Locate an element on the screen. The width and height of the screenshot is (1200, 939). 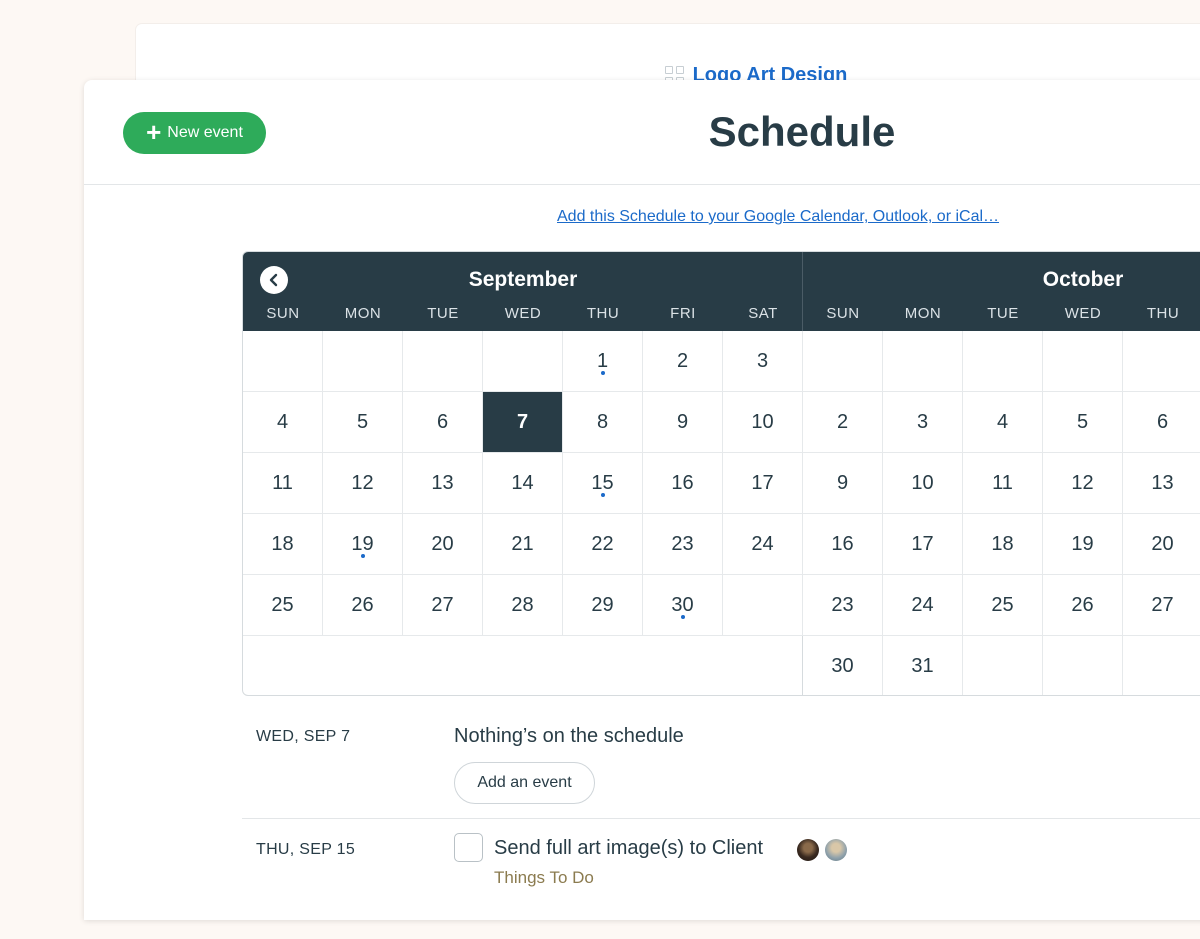
day-number: 19 is located at coordinates (362, 543).